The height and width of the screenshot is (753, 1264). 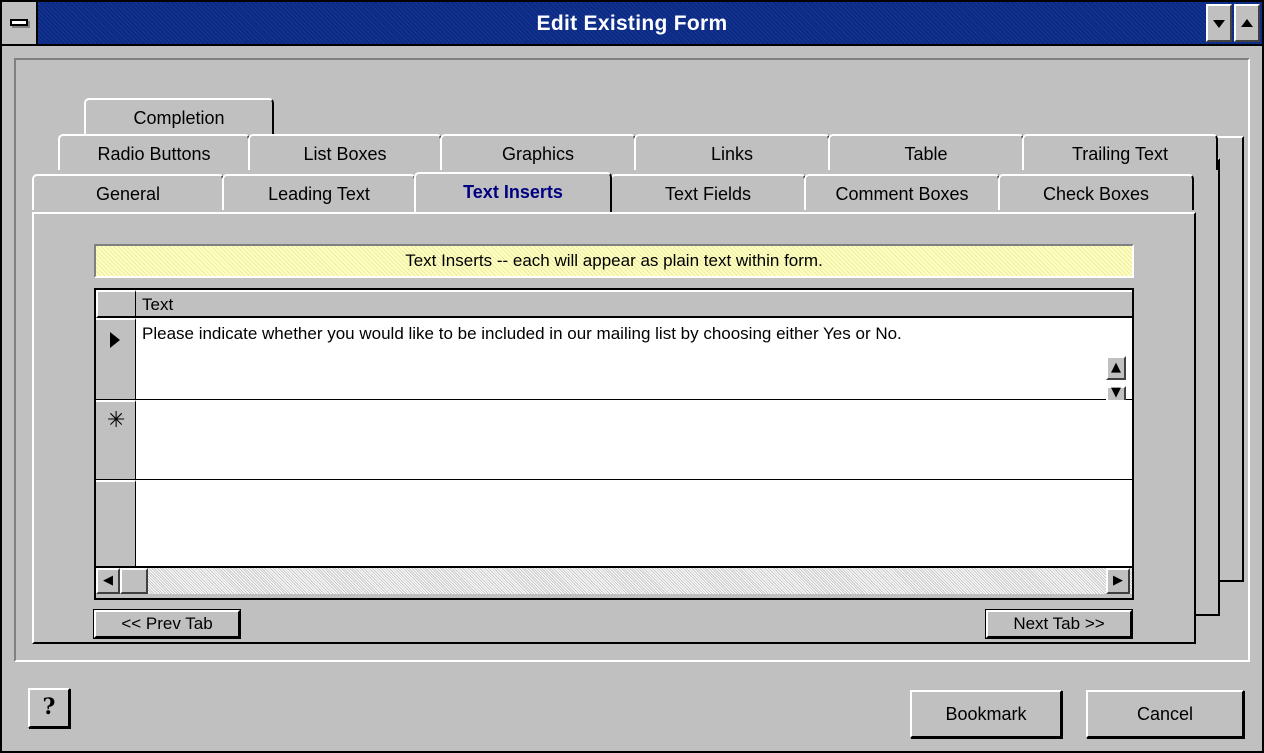 I want to click on maximize-arrow-icon, so click(x=1247, y=23).